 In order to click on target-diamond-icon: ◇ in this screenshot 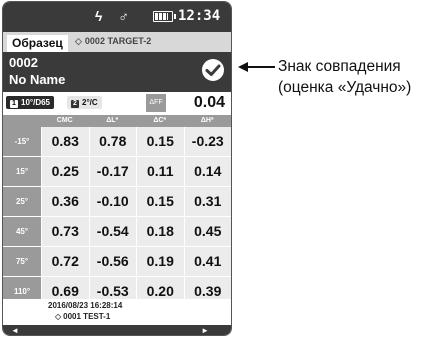, I will do `click(78, 41)`.